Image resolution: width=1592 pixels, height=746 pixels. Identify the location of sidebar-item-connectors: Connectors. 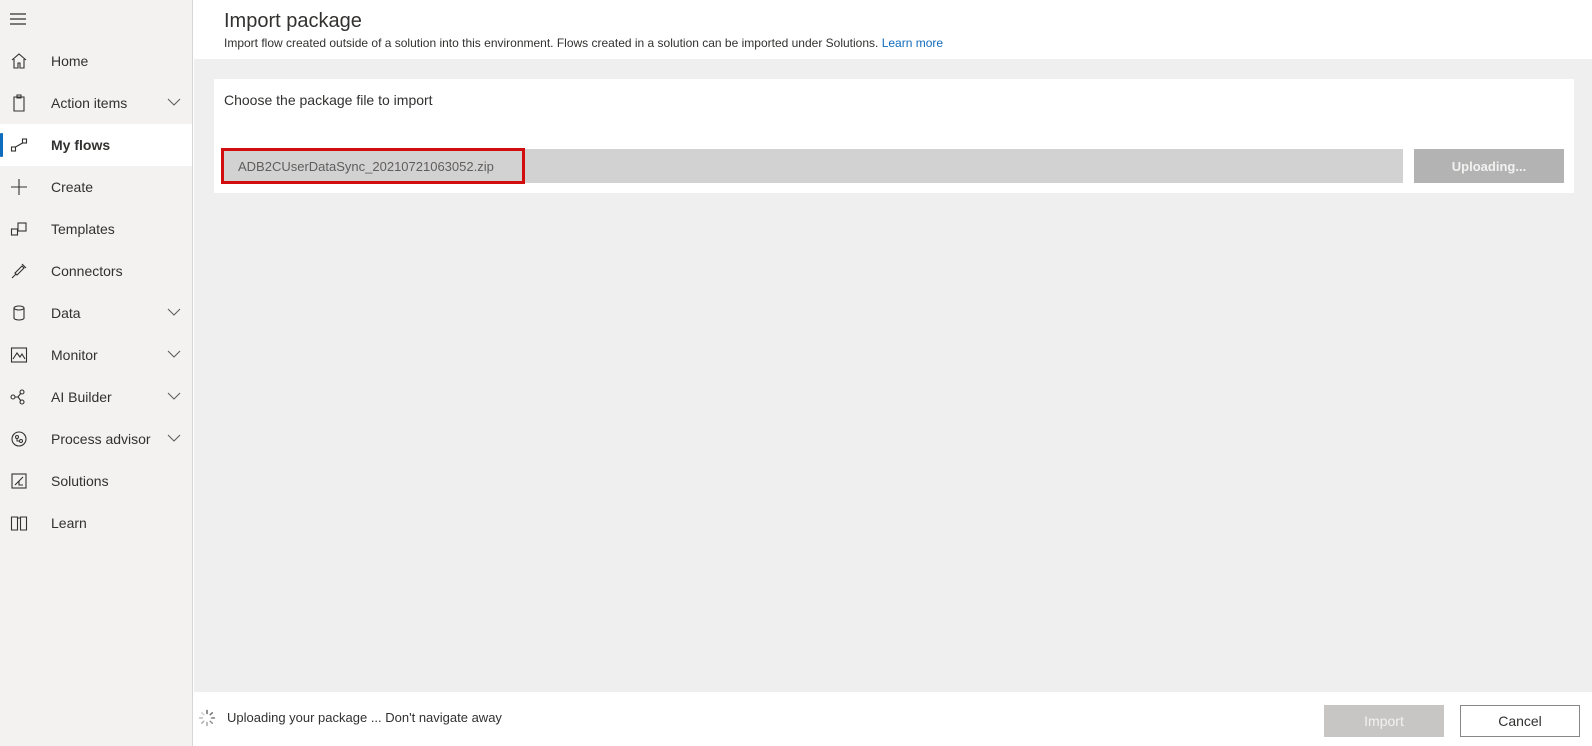
(96, 271).